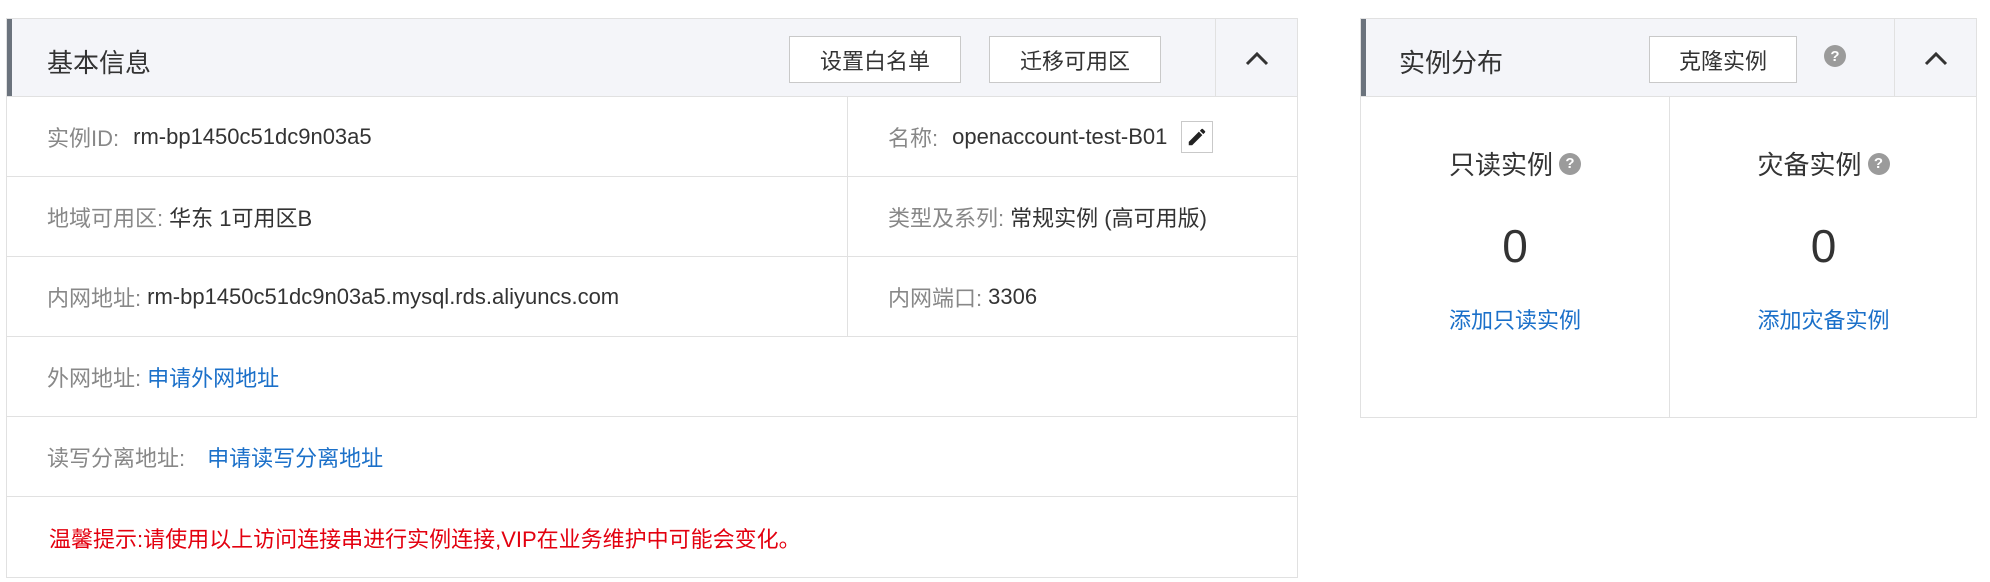 This screenshot has width=1990, height=582. Describe the element at coordinates (1013, 296) in the screenshot. I see `intranet-port-value: 3306` at that location.